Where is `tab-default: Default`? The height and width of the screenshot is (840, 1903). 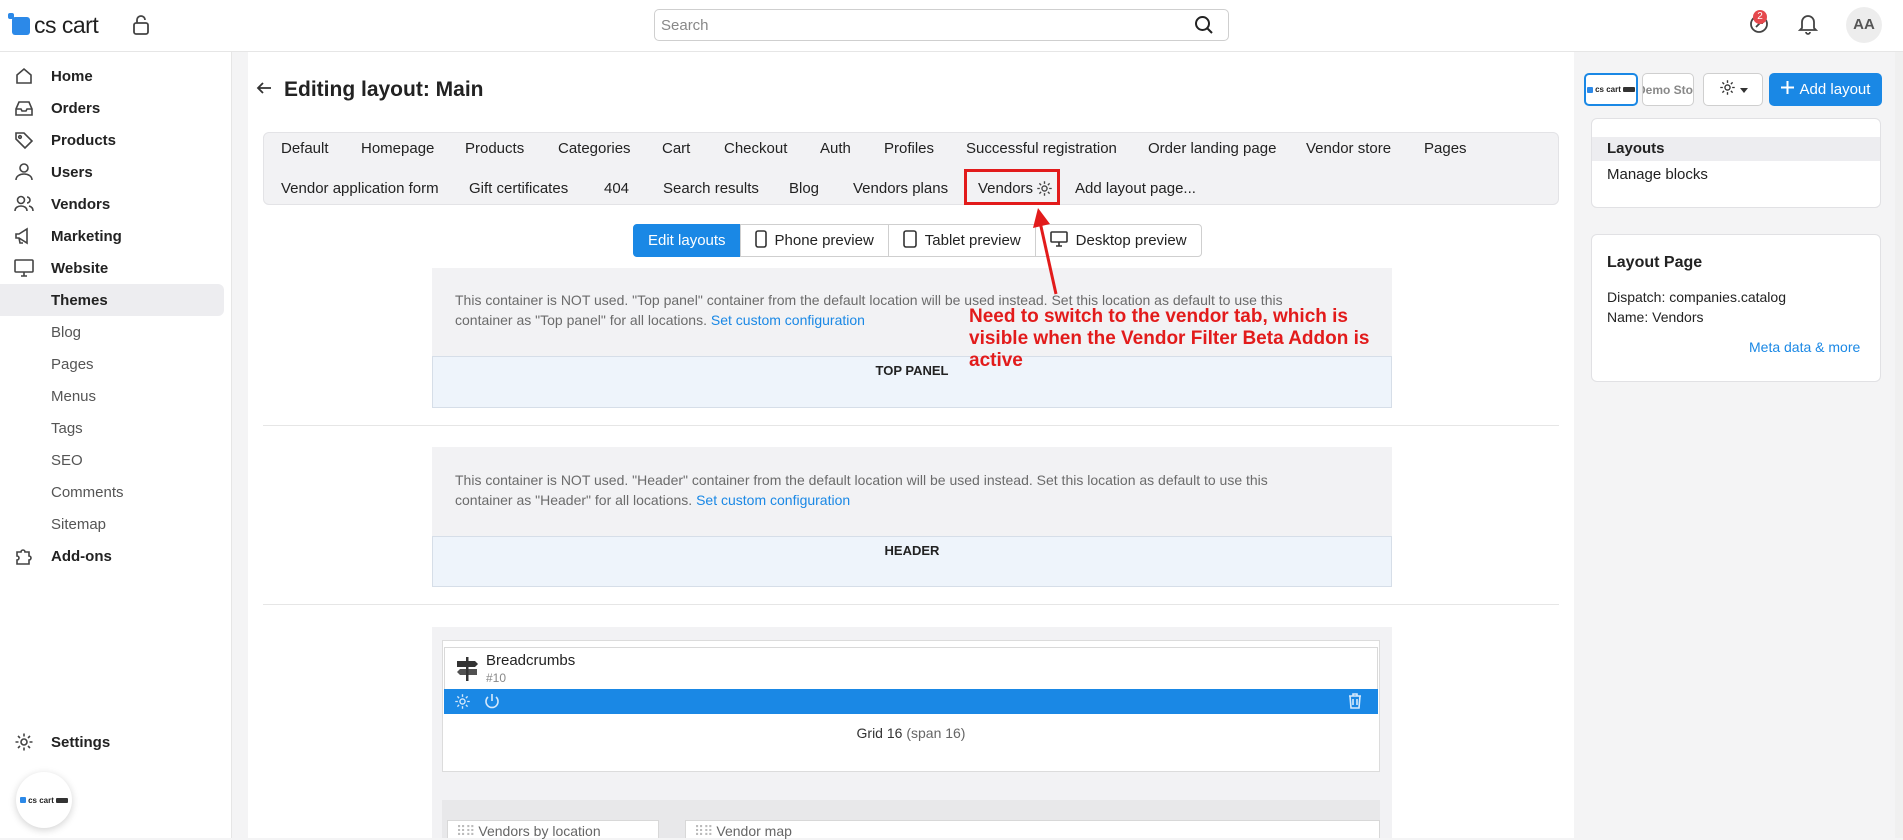 tab-default: Default is located at coordinates (305, 148).